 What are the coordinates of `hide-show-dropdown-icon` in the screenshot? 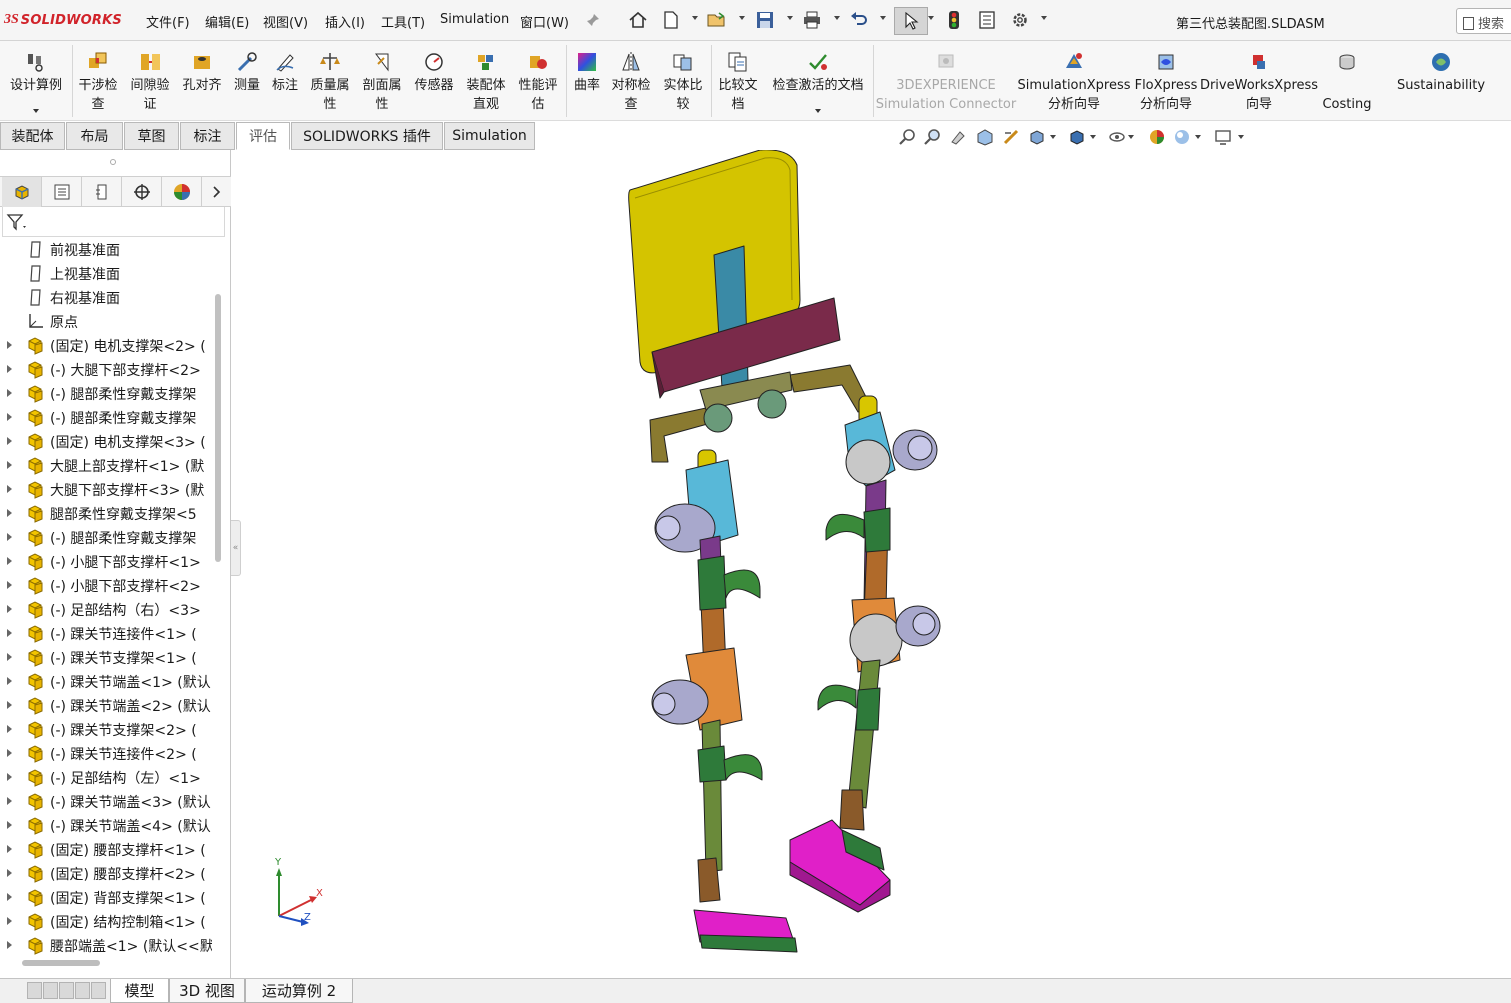 It's located at (1131, 137).